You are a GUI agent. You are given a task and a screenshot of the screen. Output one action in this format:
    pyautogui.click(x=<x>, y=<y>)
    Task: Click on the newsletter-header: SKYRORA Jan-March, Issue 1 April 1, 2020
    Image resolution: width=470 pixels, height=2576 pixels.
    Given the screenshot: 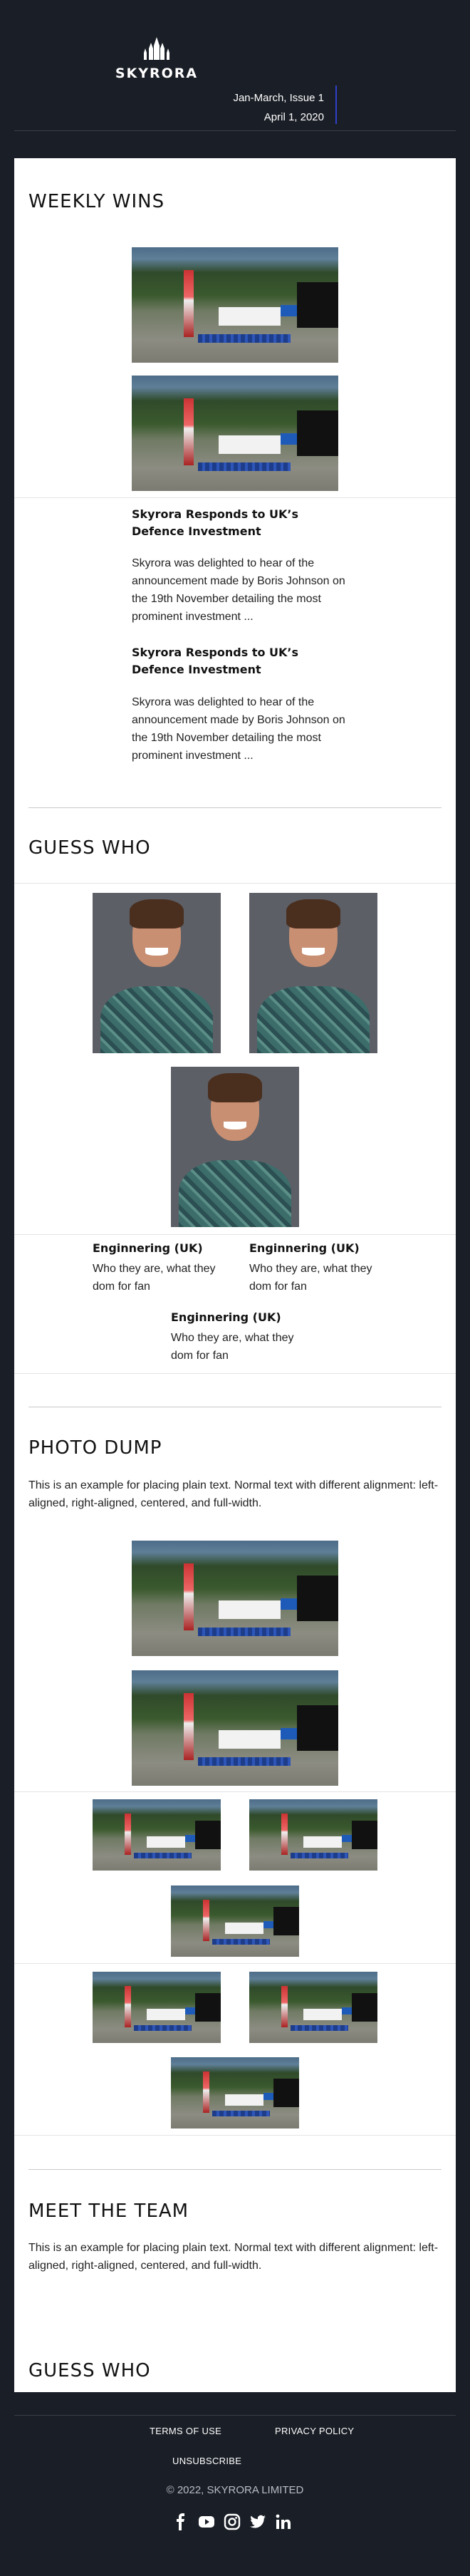 What is the action you would take?
    pyautogui.click(x=235, y=79)
    